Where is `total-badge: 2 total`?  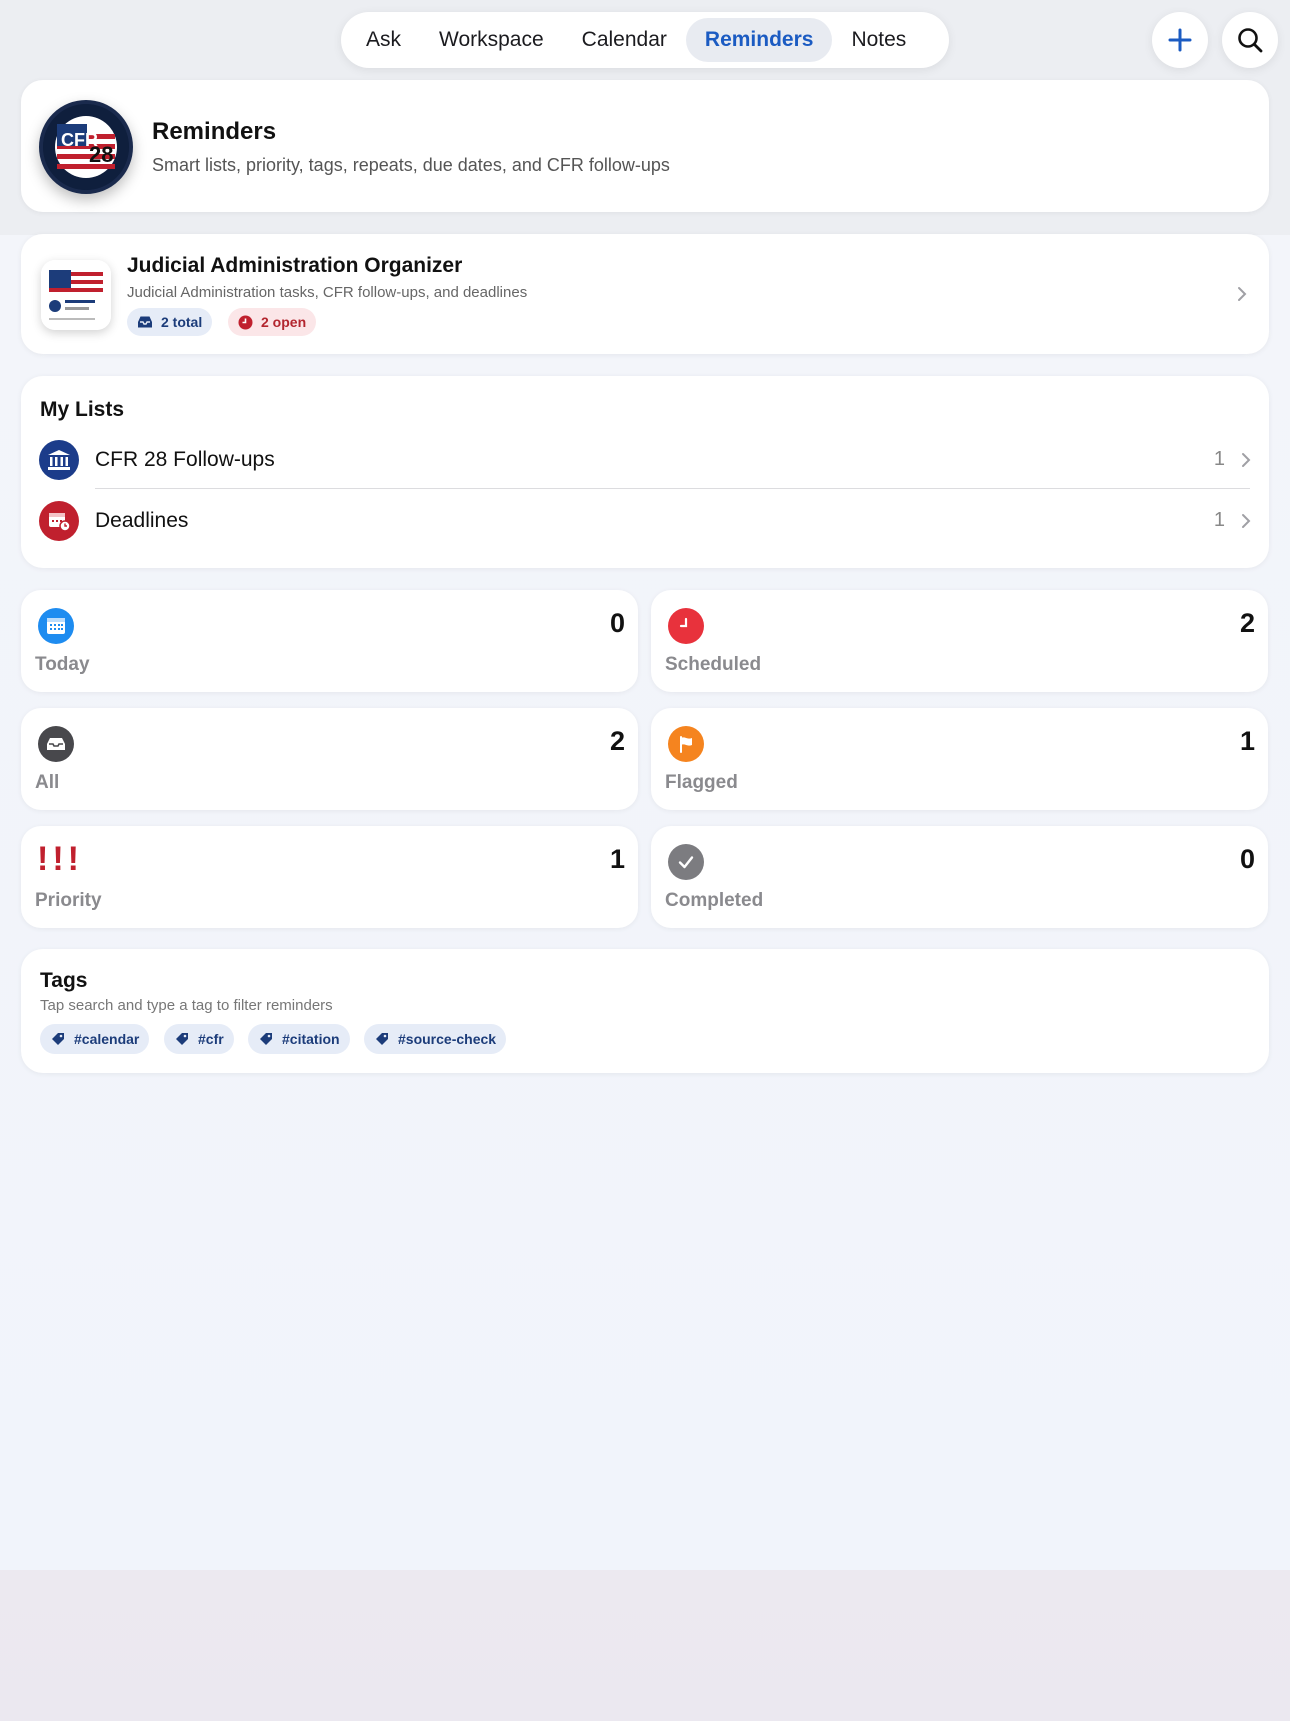
total-badge: 2 total is located at coordinates (170, 322).